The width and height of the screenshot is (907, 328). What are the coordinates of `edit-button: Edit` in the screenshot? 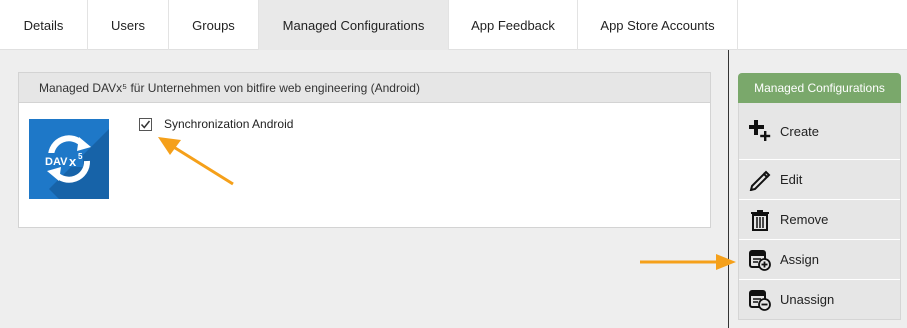 It's located at (819, 179).